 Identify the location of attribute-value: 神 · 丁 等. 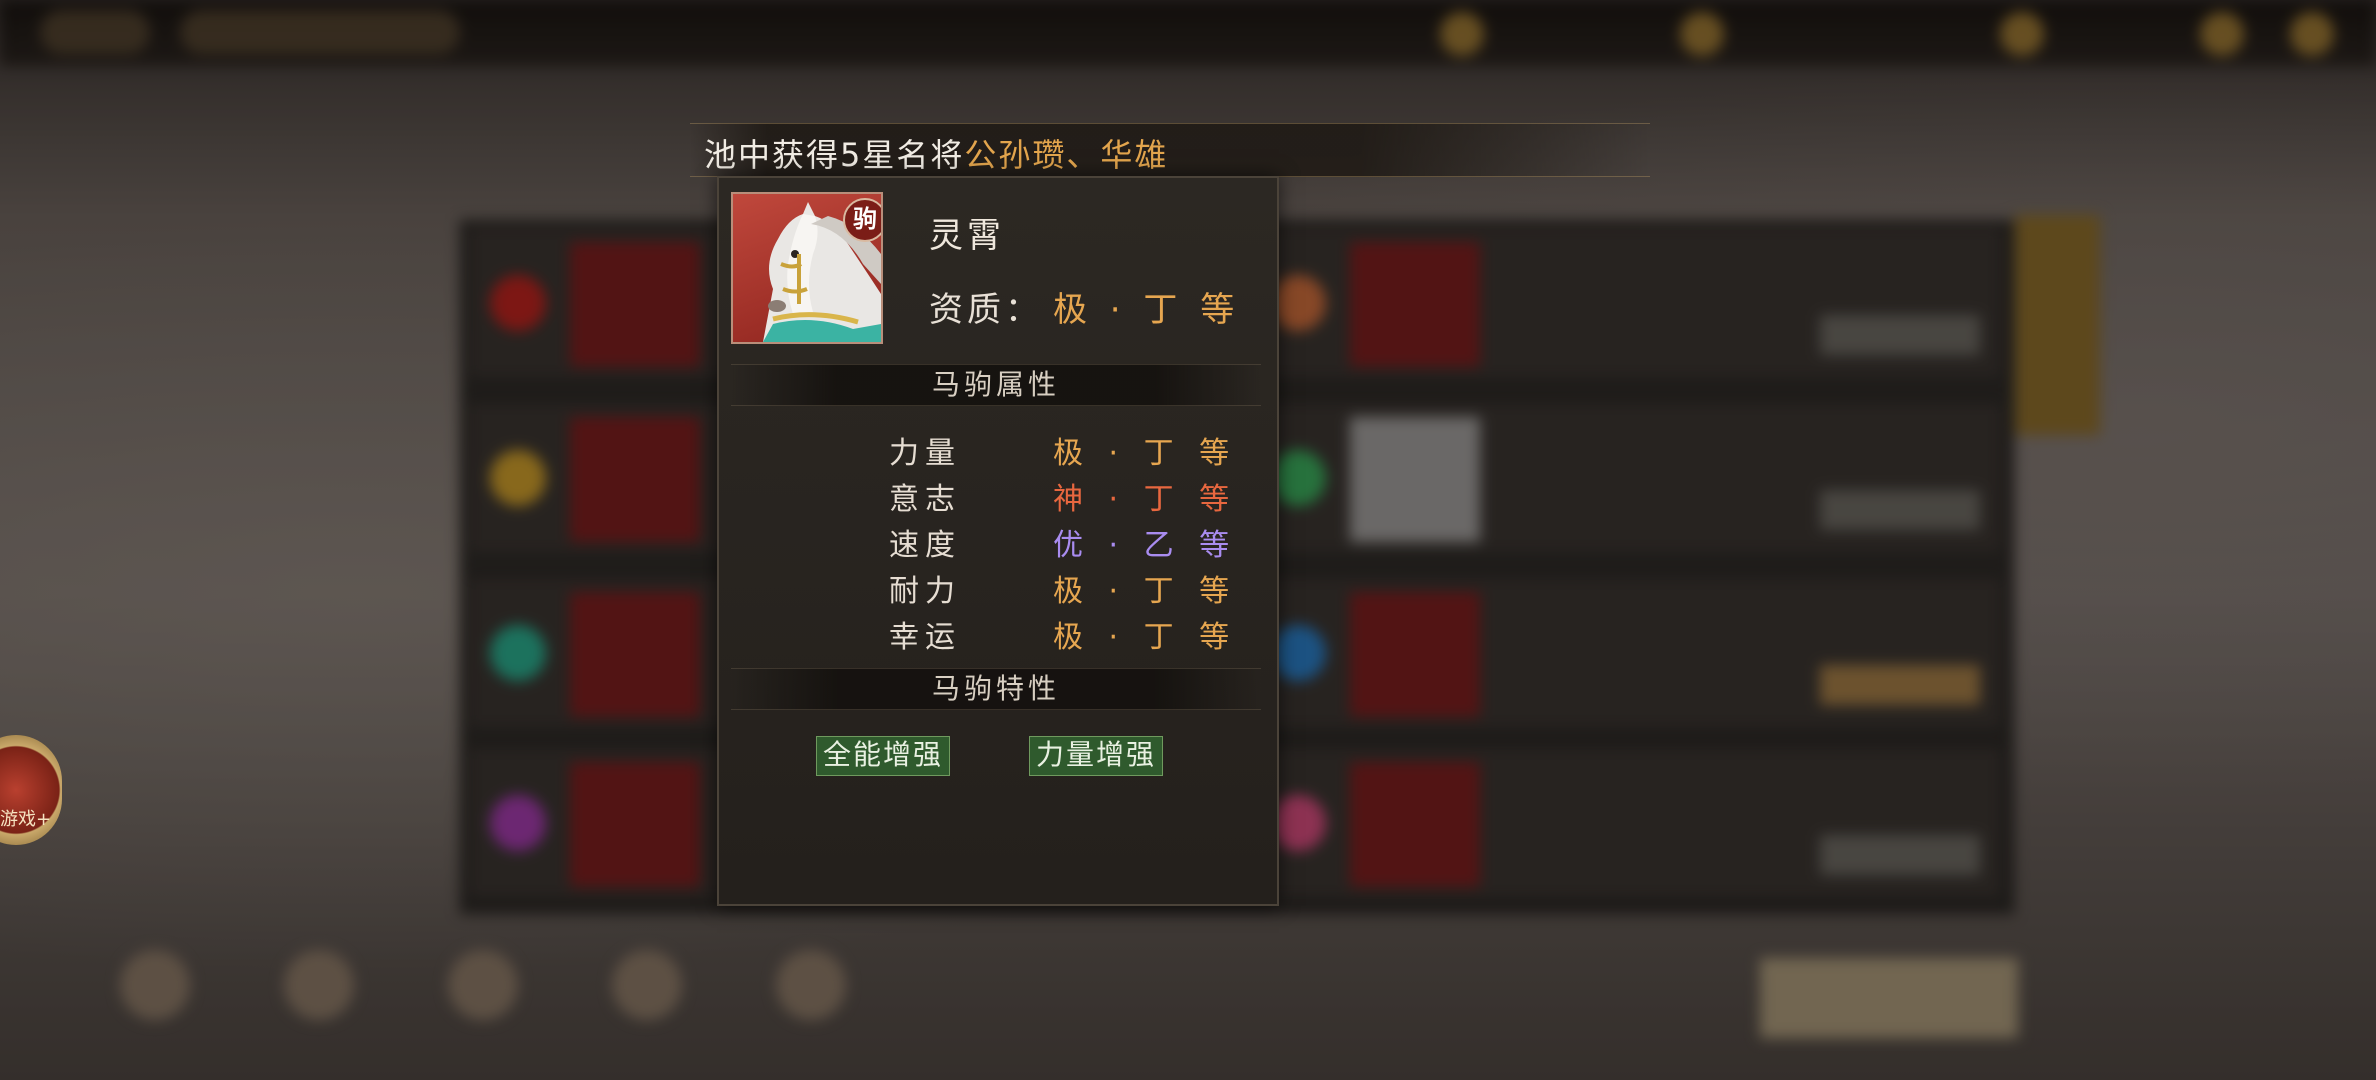
(1145, 499).